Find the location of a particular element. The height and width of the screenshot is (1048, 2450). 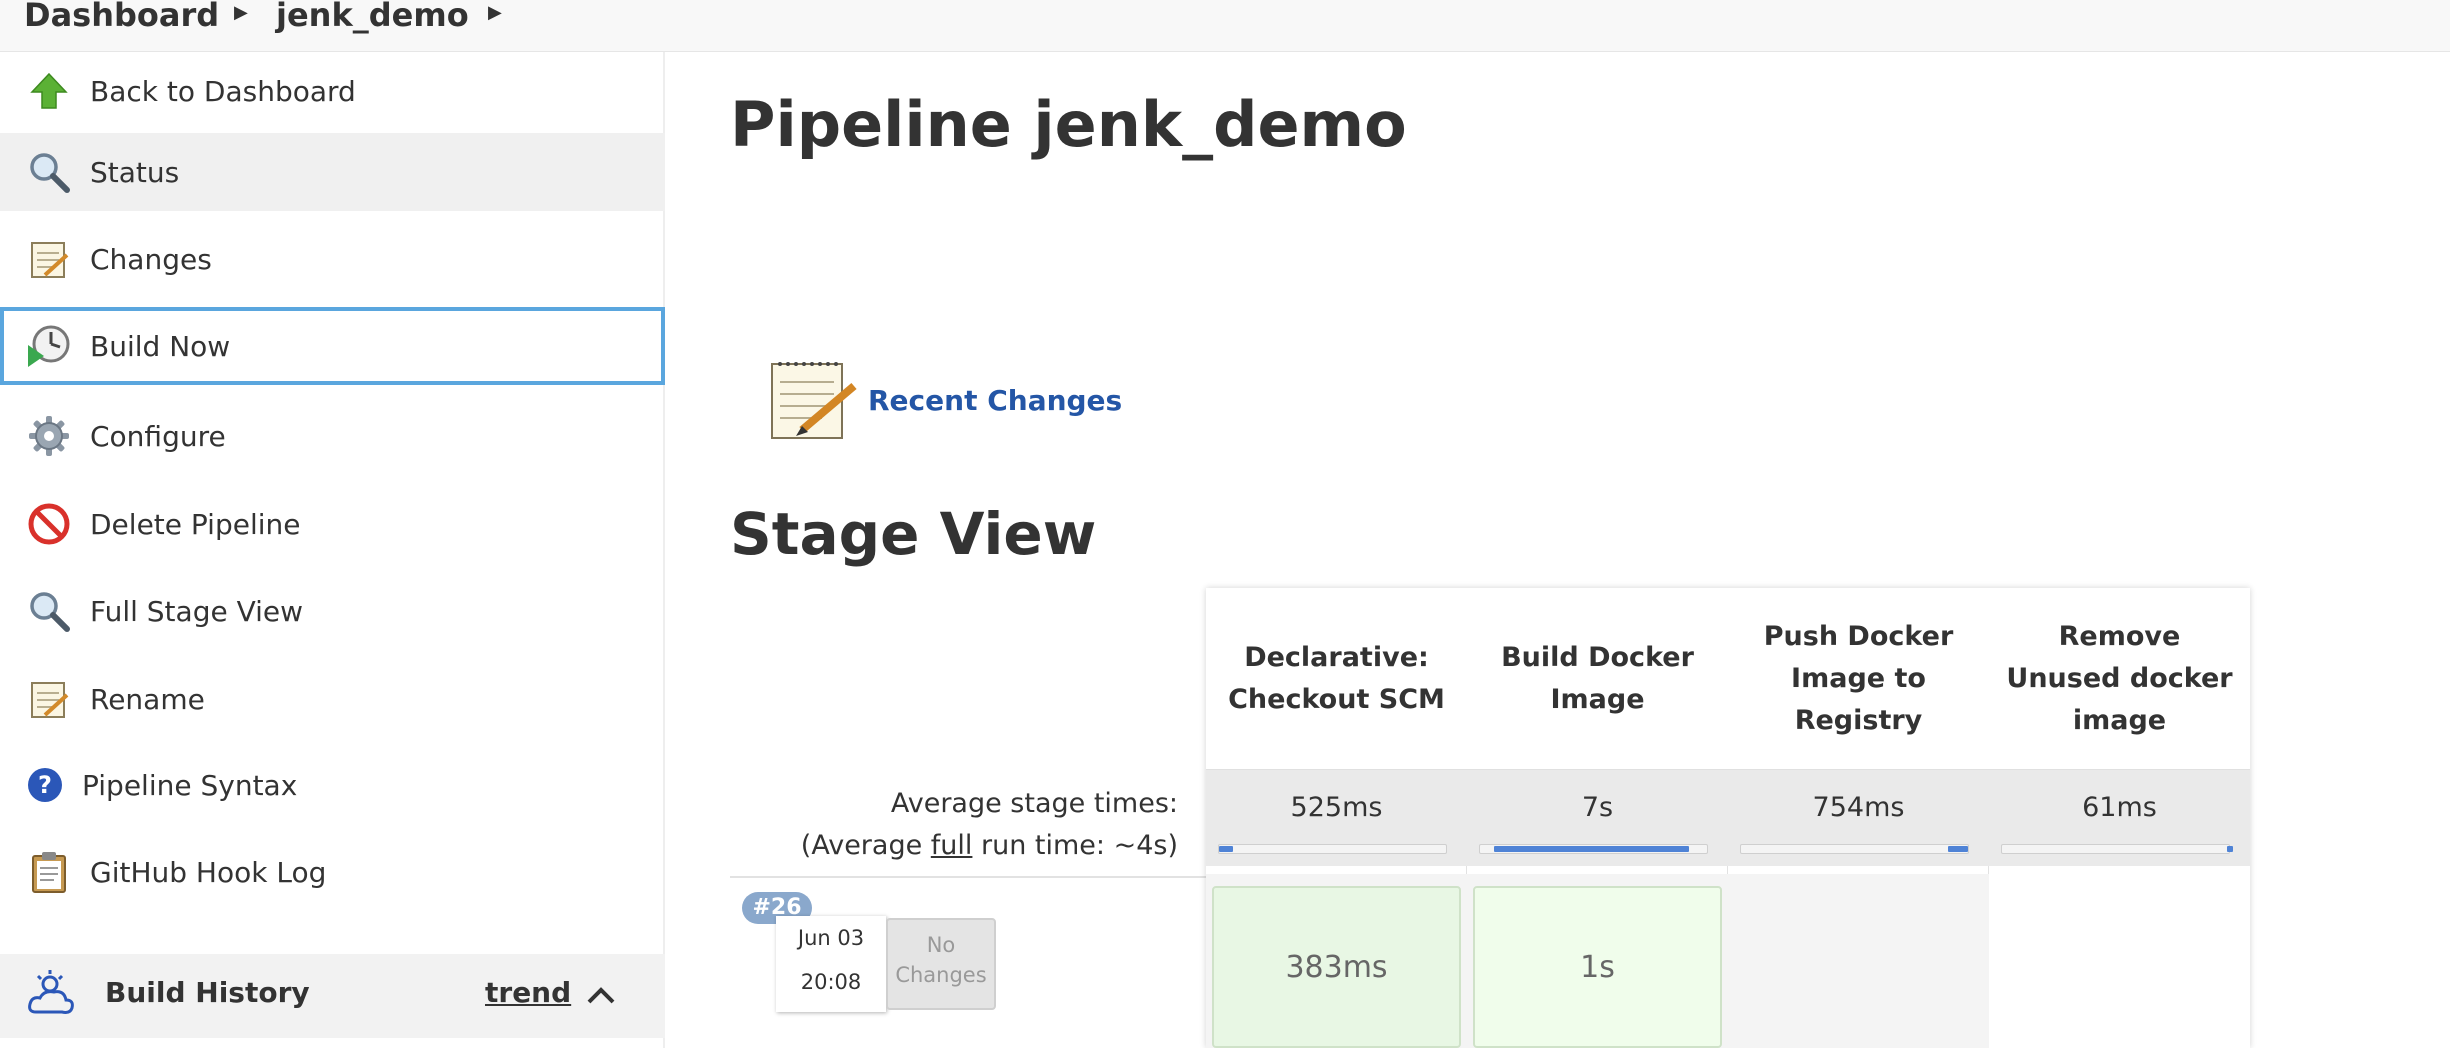

stage-view-title: Stage View is located at coordinates (913, 534).